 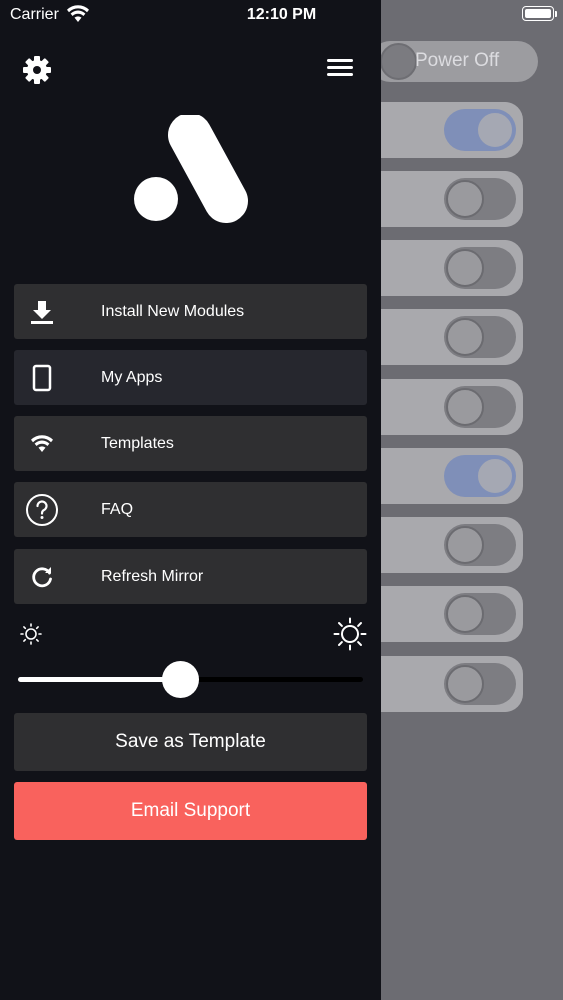 What do you see at coordinates (190, 443) in the screenshot?
I see `menu-item-templates: Templates` at bounding box center [190, 443].